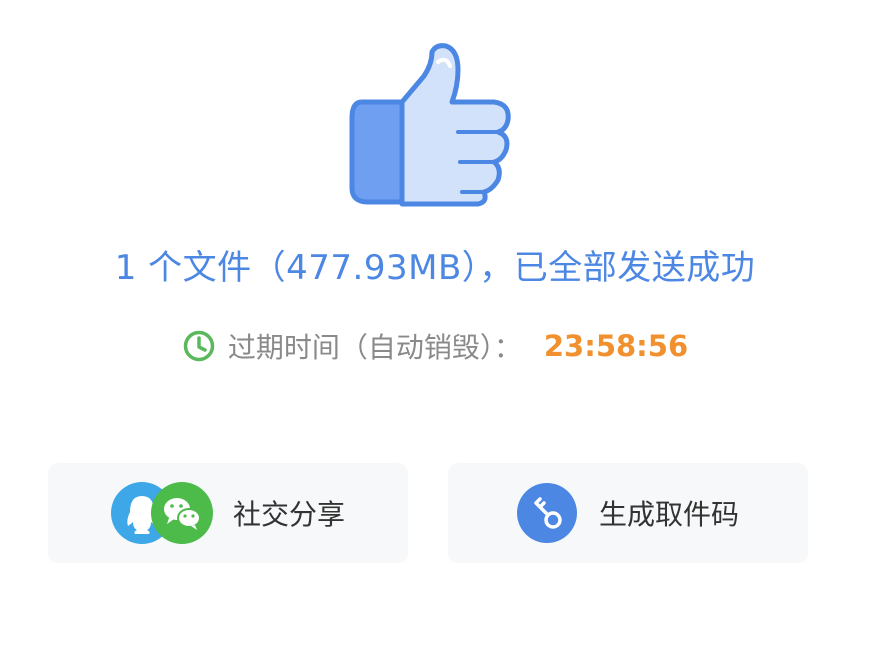 The height and width of the screenshot is (664, 870). What do you see at coordinates (288, 514) in the screenshot?
I see `social-share-label: 社交分享` at bounding box center [288, 514].